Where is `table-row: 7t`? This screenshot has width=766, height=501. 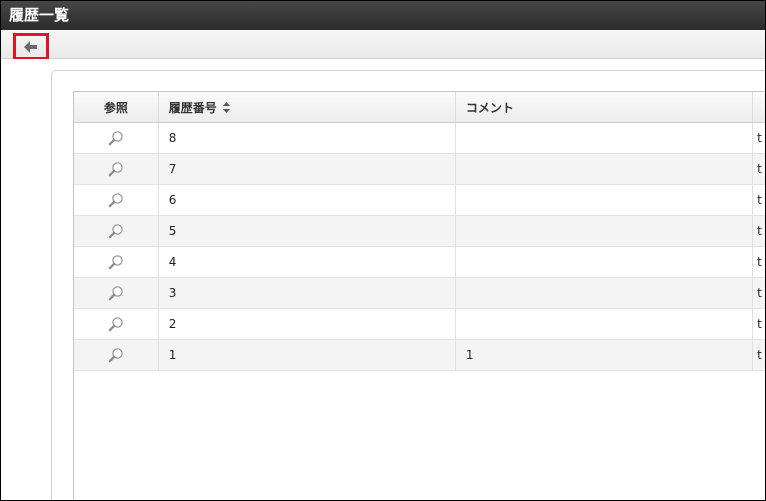 table-row: 7t is located at coordinates (419, 169).